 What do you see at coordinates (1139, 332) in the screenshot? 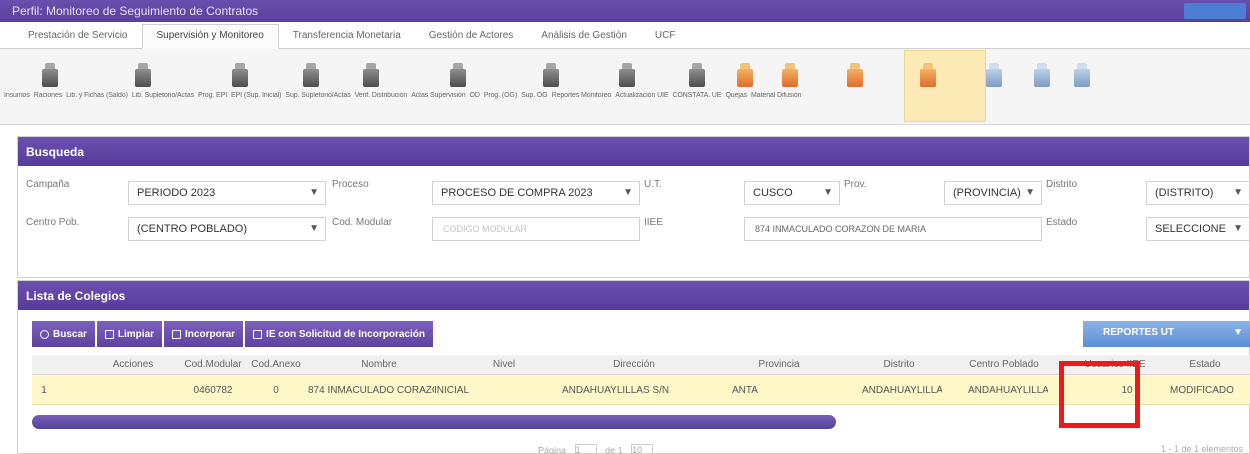
I see `reportes-label: REPORTES UT` at bounding box center [1139, 332].